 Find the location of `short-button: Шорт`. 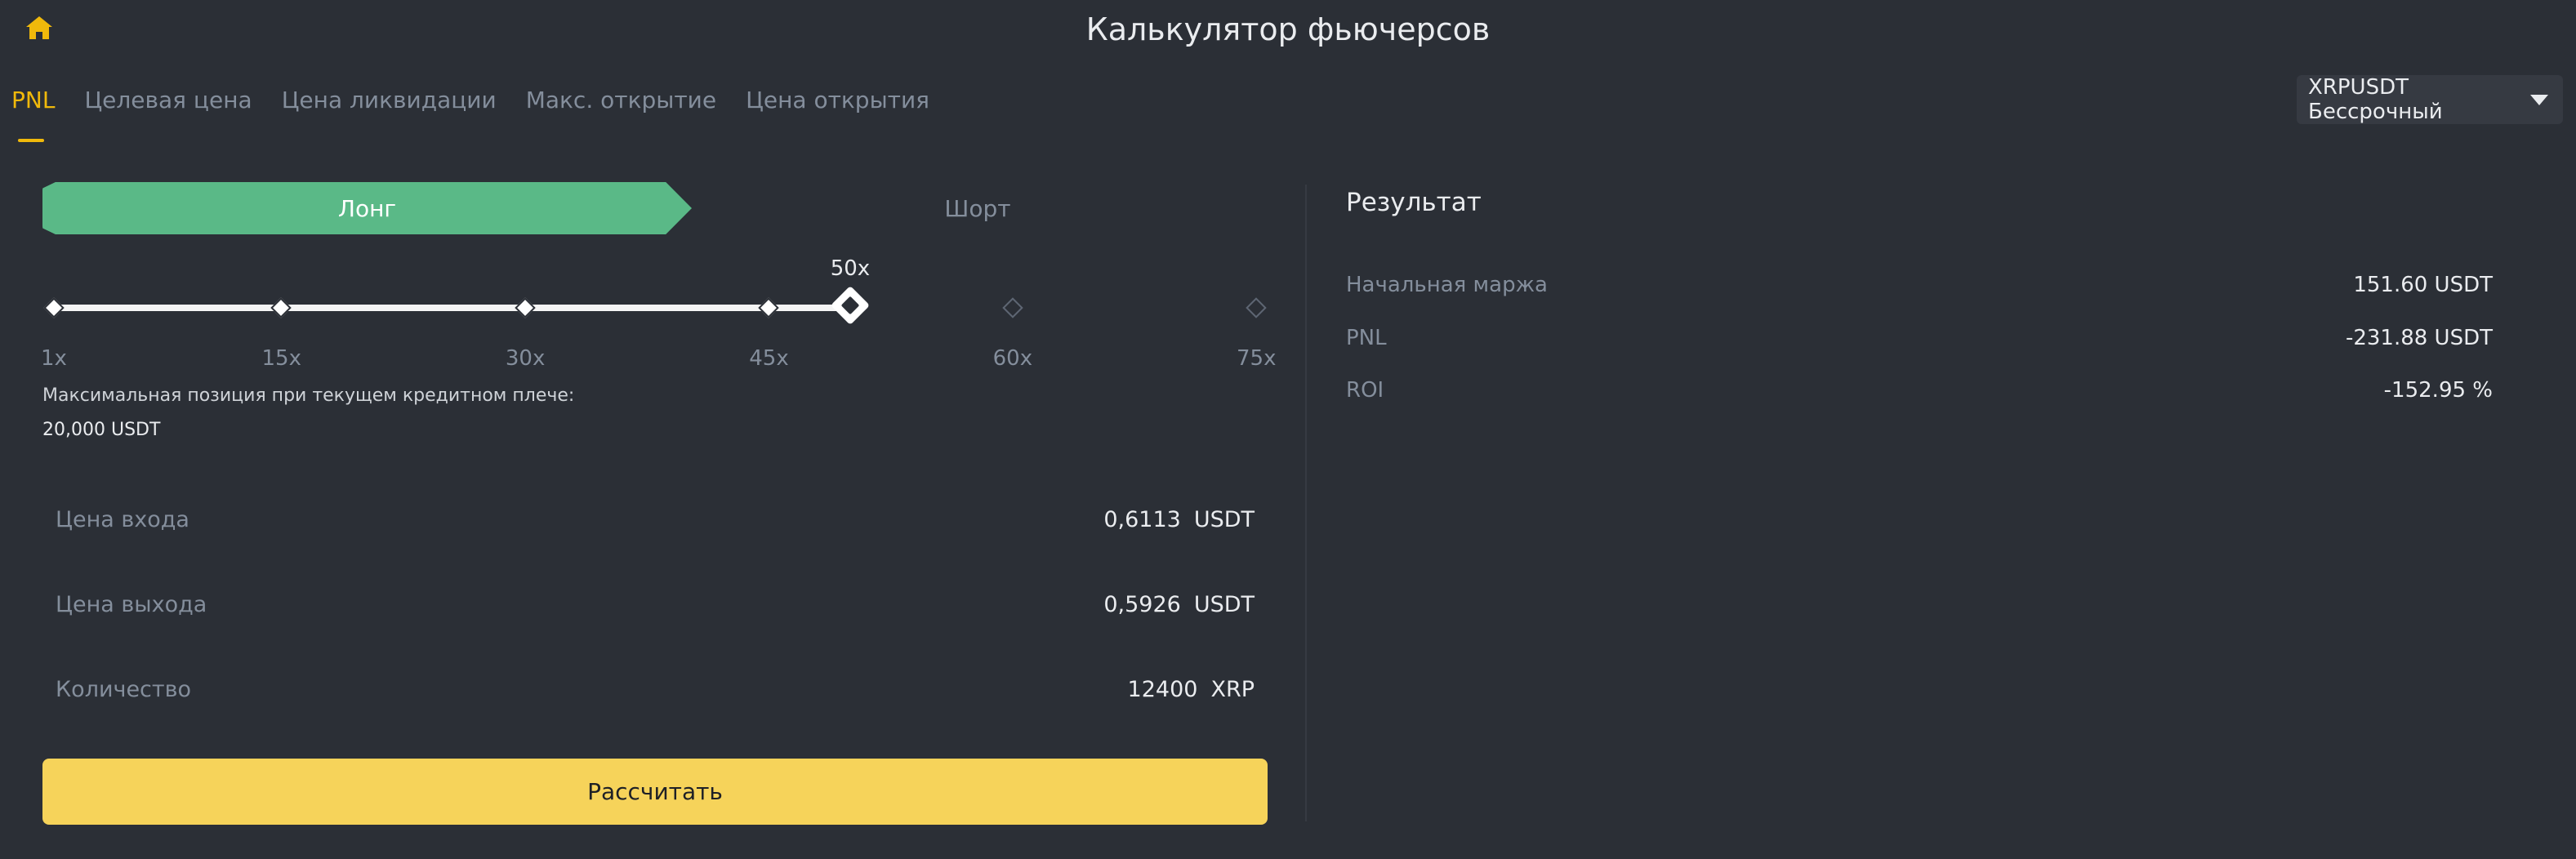

short-button: Шорт is located at coordinates (977, 208).